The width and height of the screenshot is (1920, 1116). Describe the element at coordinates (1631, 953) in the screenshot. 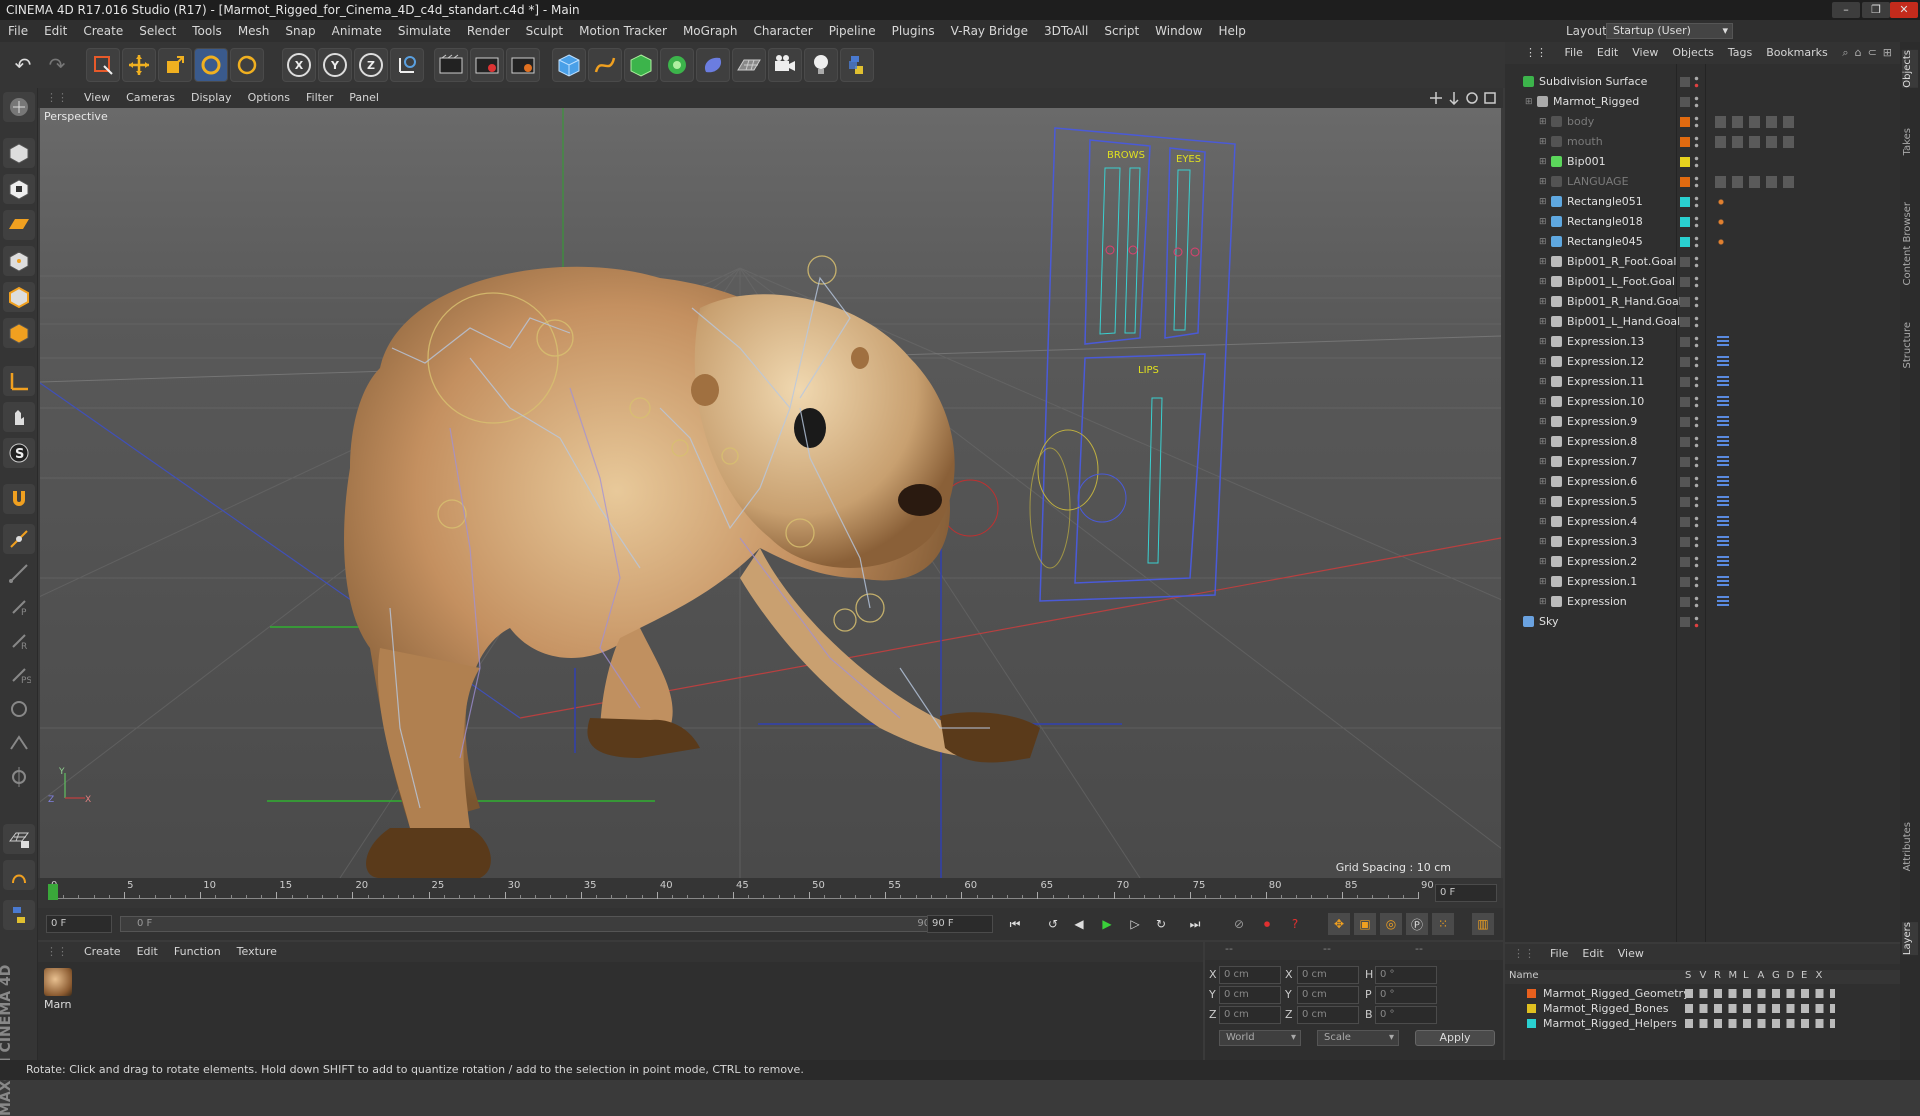

I see `layer-menu-view: View` at that location.